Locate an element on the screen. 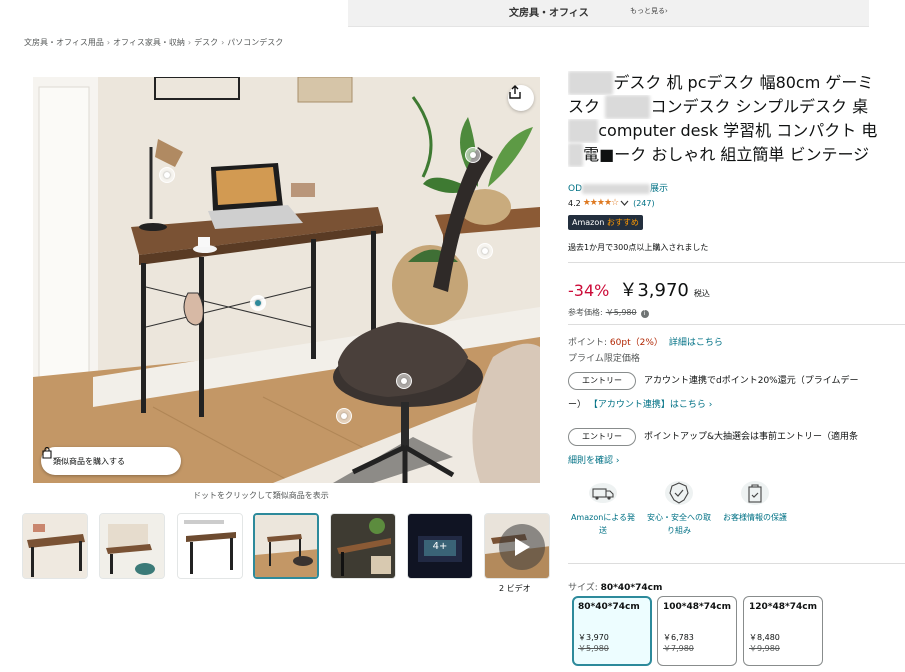  share-button is located at coordinates (521, 98).